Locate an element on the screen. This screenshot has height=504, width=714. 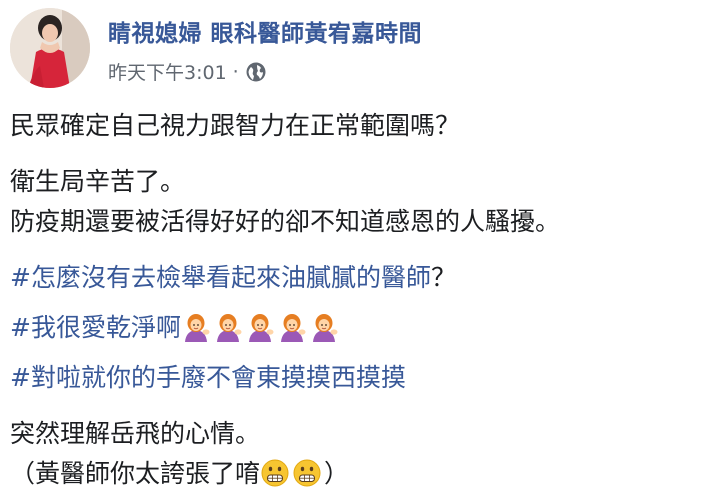
post-paragraph: 民眾確定自己視力跟智力在正常範圍嗎？ is located at coordinates (360, 126).